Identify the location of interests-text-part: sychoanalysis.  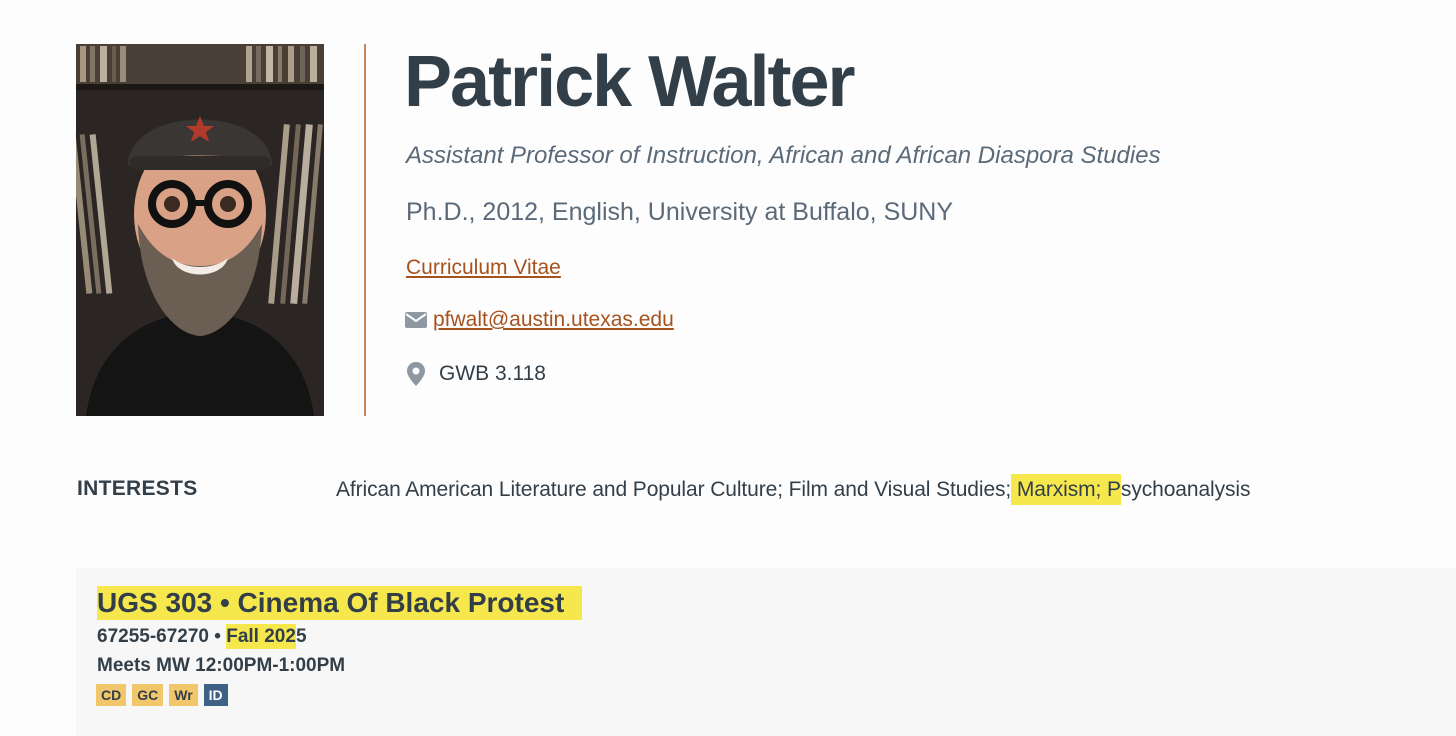
(1185, 489).